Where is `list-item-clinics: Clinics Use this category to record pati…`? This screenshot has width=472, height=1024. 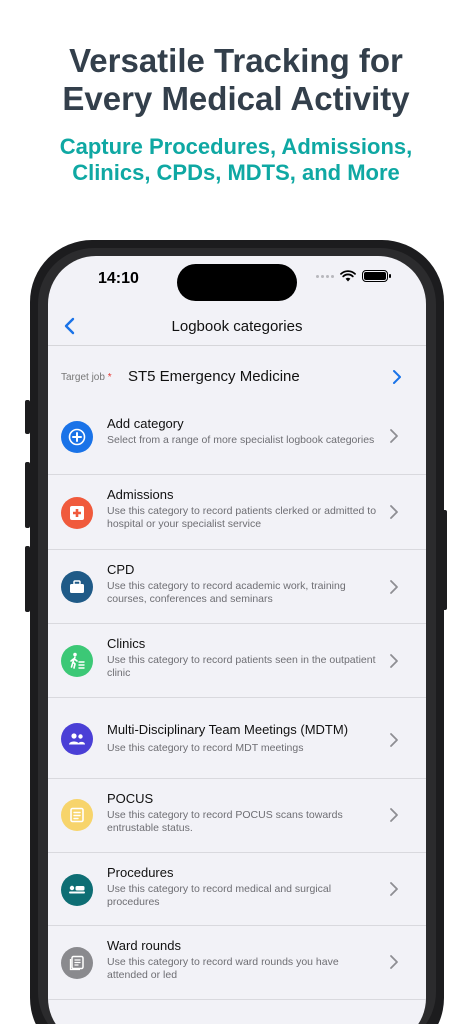
list-item-clinics: Clinics Use this category to record pati… is located at coordinates (237, 661).